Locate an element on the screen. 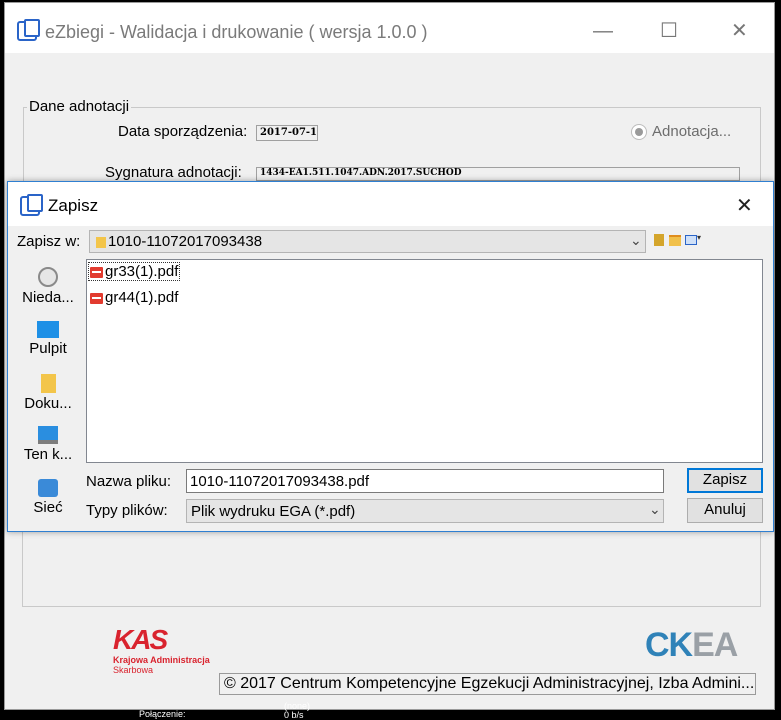 The image size is (781, 720). file-item-name: gr33(1).pdf is located at coordinates (142, 271).